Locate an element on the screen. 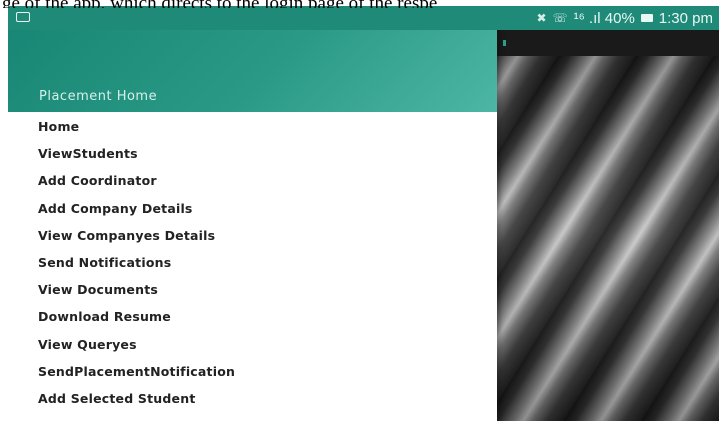 The image size is (719, 421). signal-battery-text: ¹⁶ .ıl 40% is located at coordinates (604, 18).